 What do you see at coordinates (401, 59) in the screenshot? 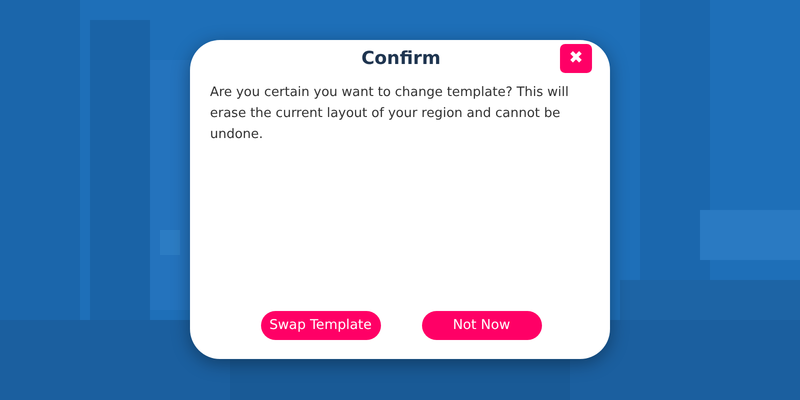
I see `dialog-title: Confirm` at bounding box center [401, 59].